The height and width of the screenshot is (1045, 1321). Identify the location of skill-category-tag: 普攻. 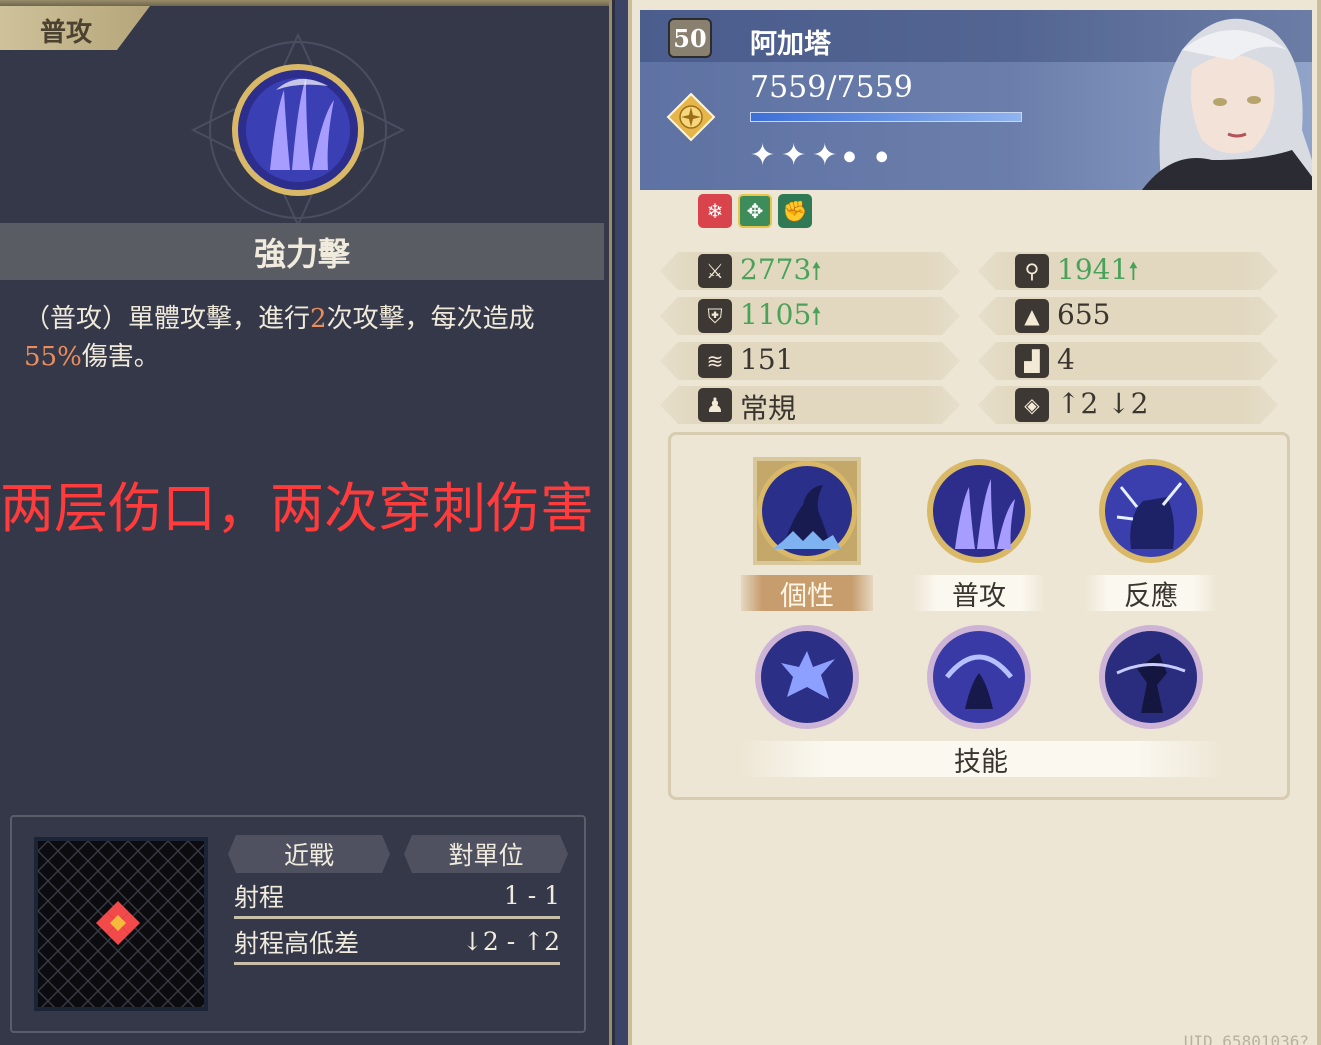
(75, 28).